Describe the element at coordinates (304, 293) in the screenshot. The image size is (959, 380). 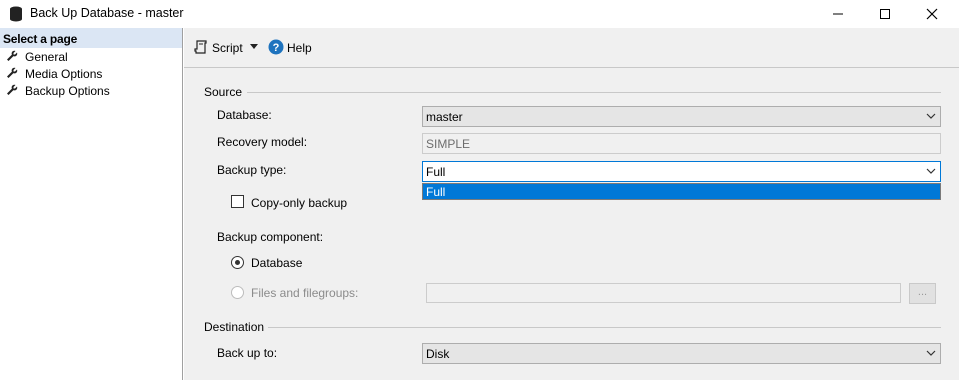
I see `component-files-label: Files and filegroups:` at that location.